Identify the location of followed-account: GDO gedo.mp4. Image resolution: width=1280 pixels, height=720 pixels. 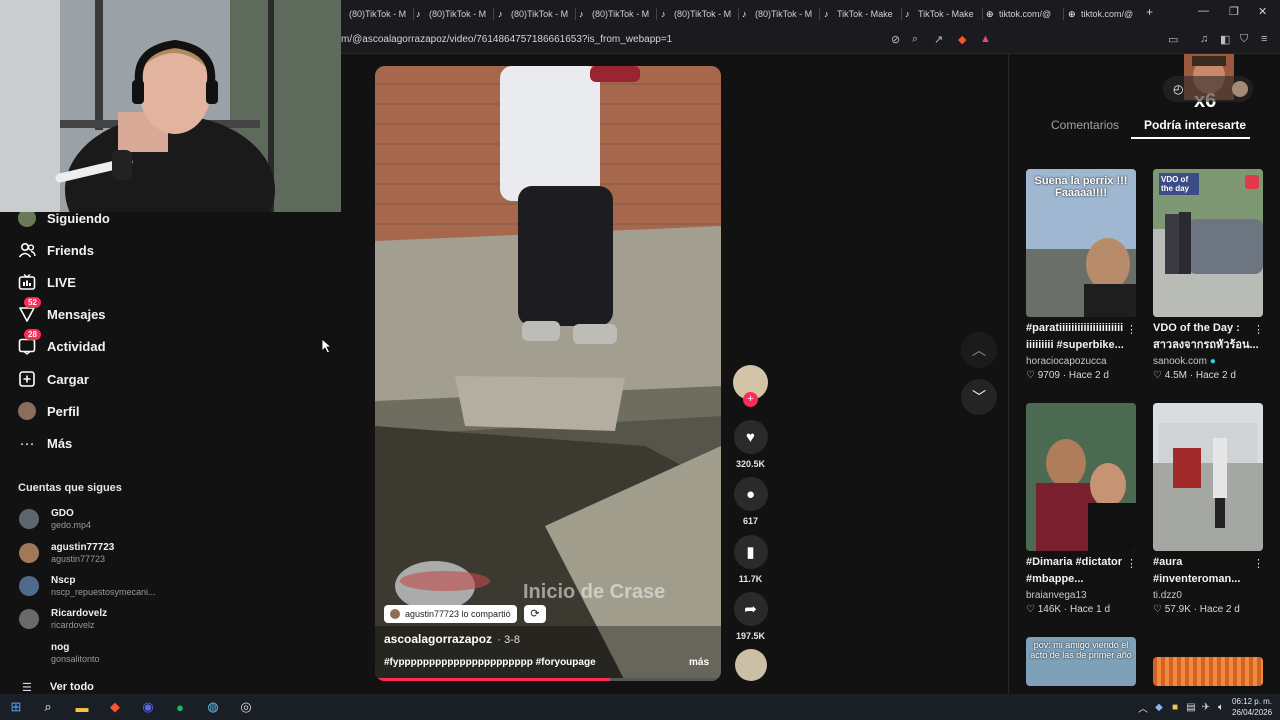
(55, 519).